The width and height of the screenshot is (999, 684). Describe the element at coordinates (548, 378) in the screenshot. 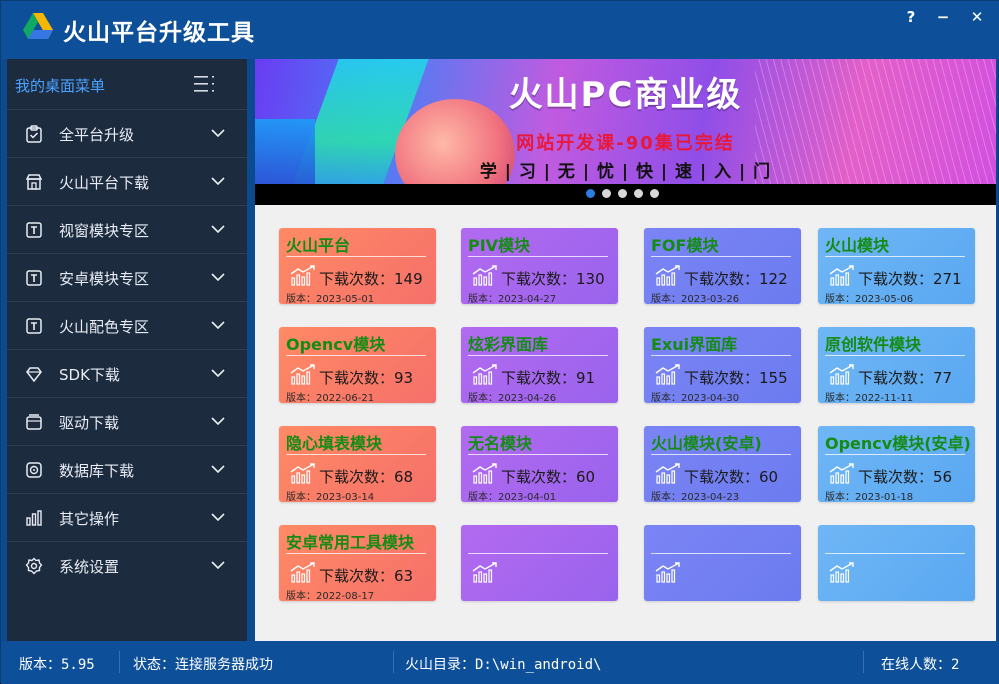

I see `module-download-count: 下载次数：91` at that location.